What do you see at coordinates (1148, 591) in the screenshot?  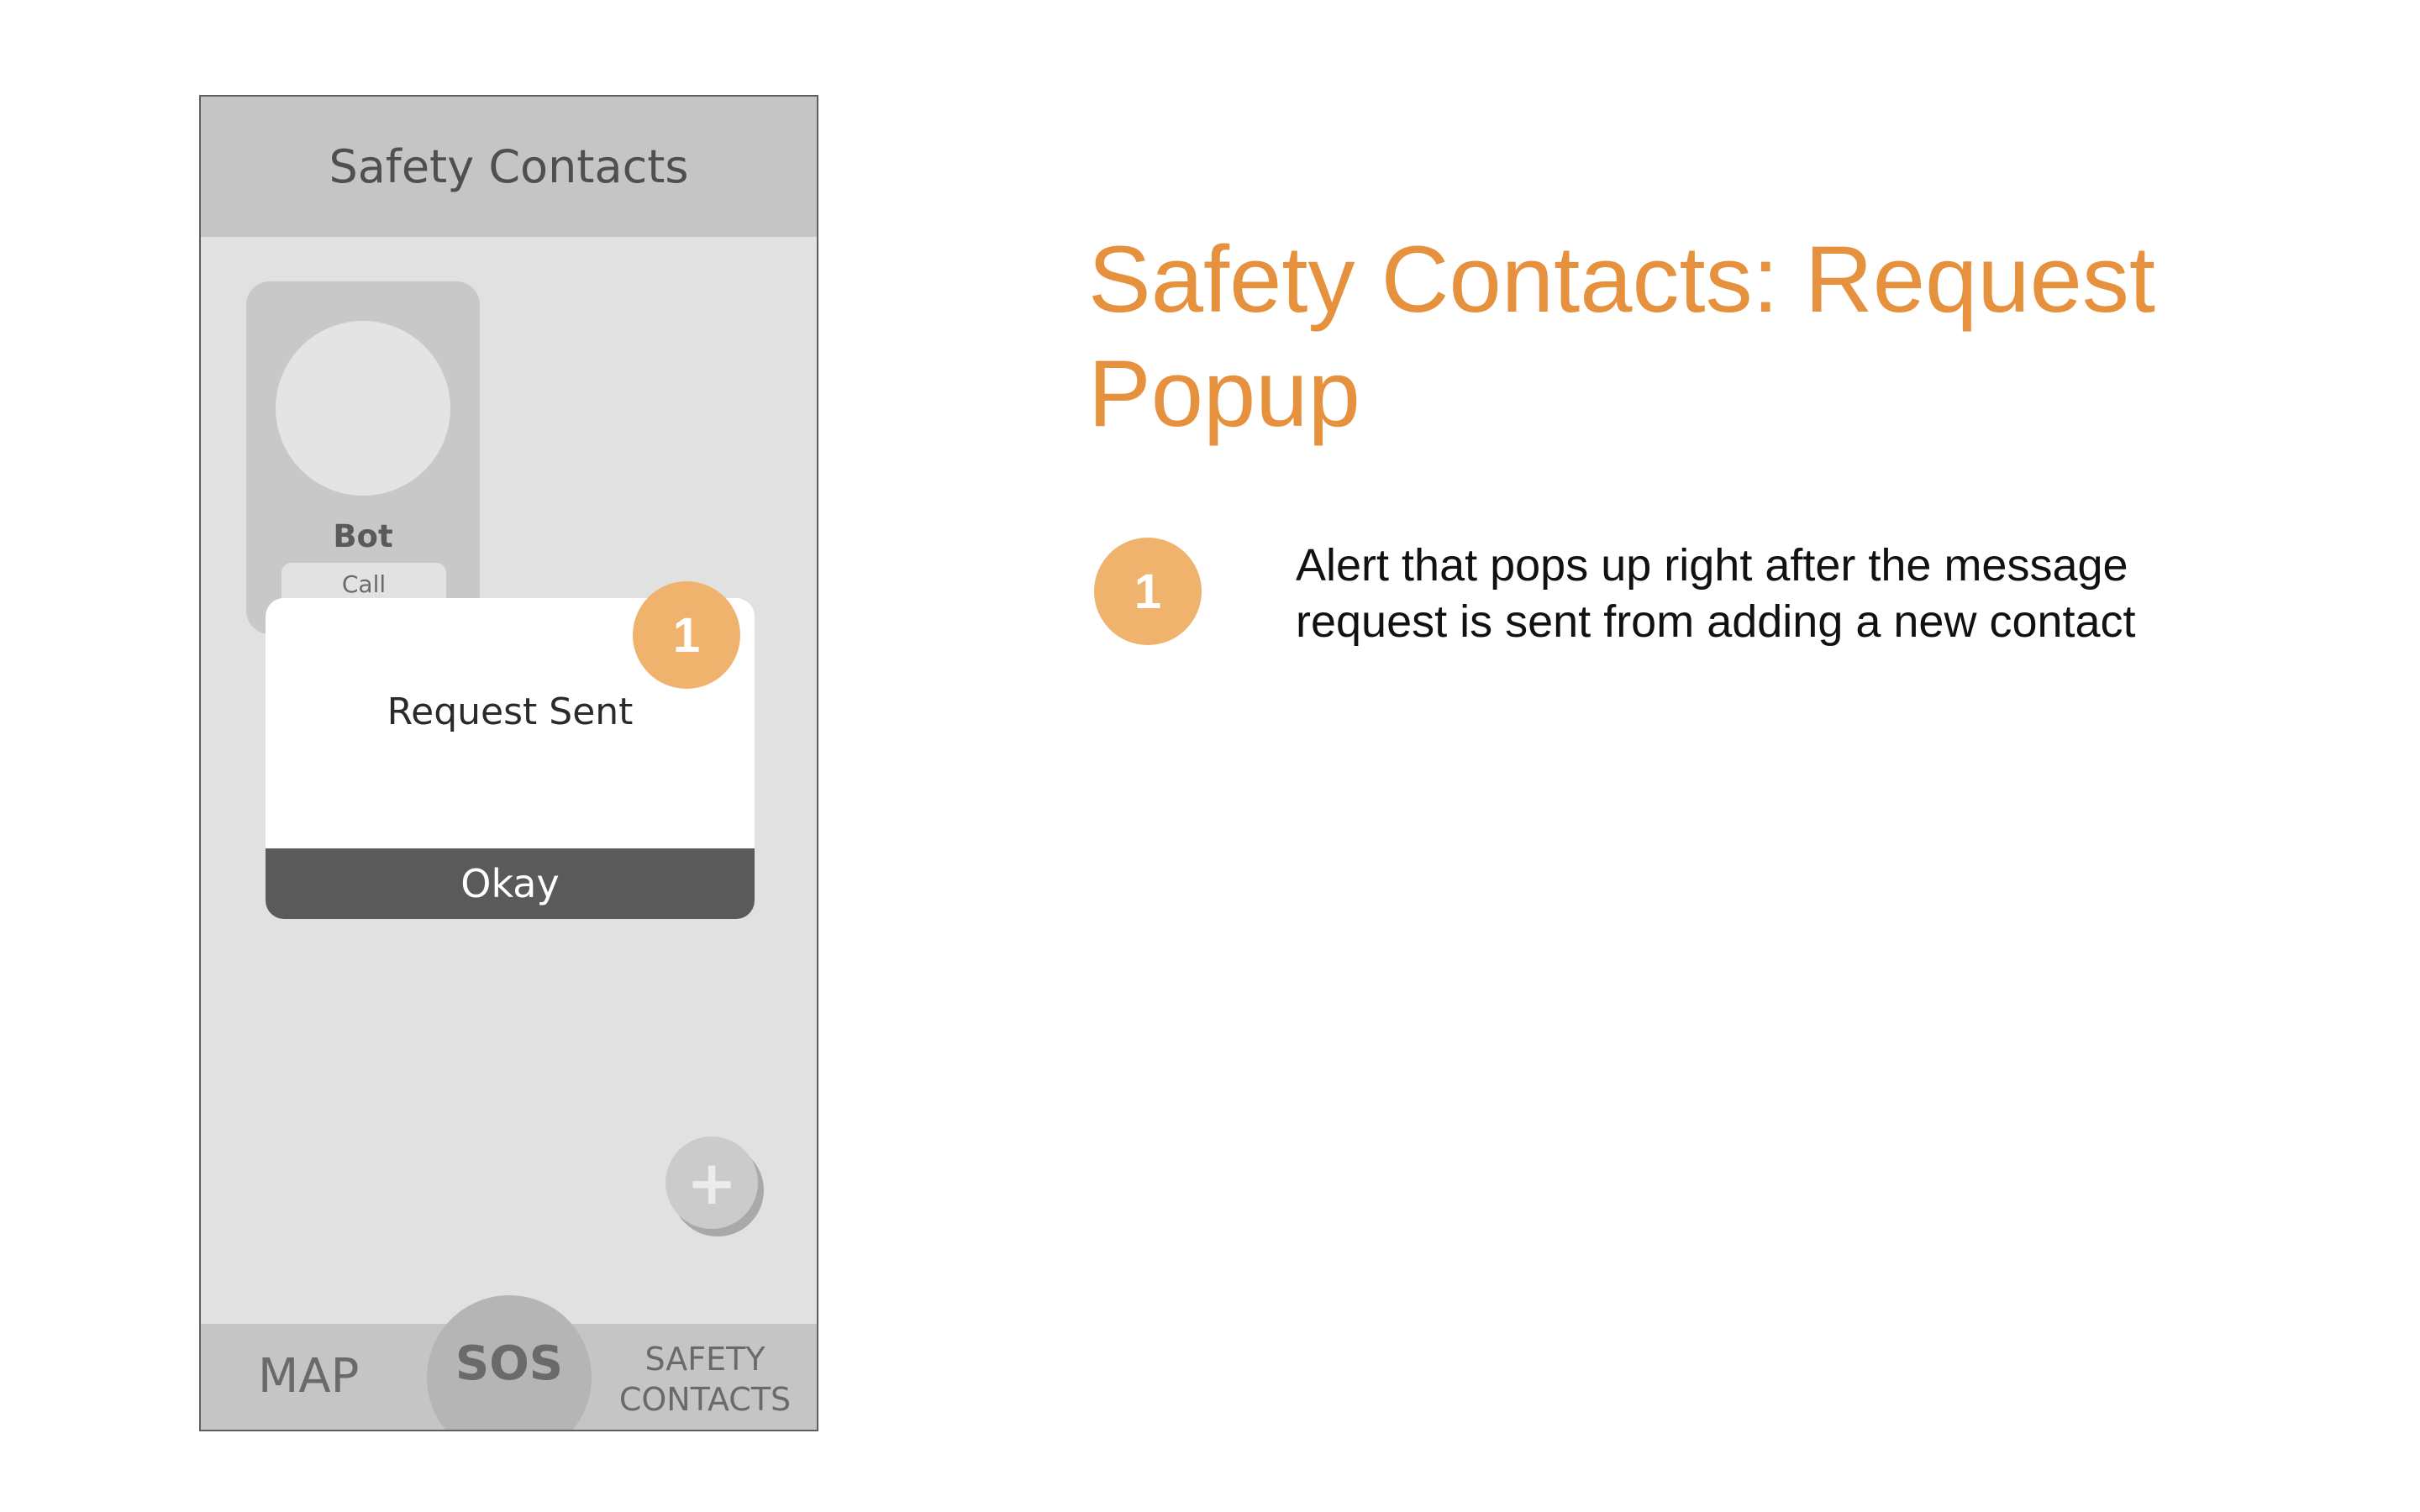 I see `annotation-note-badge: 1` at bounding box center [1148, 591].